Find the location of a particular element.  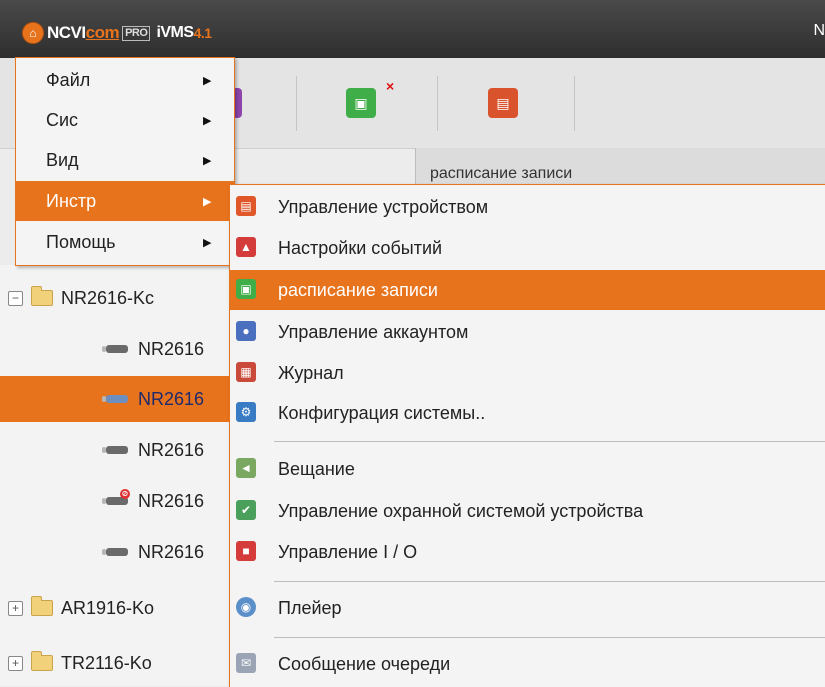

device-management-icon: ▤ is located at coordinates (246, 206).